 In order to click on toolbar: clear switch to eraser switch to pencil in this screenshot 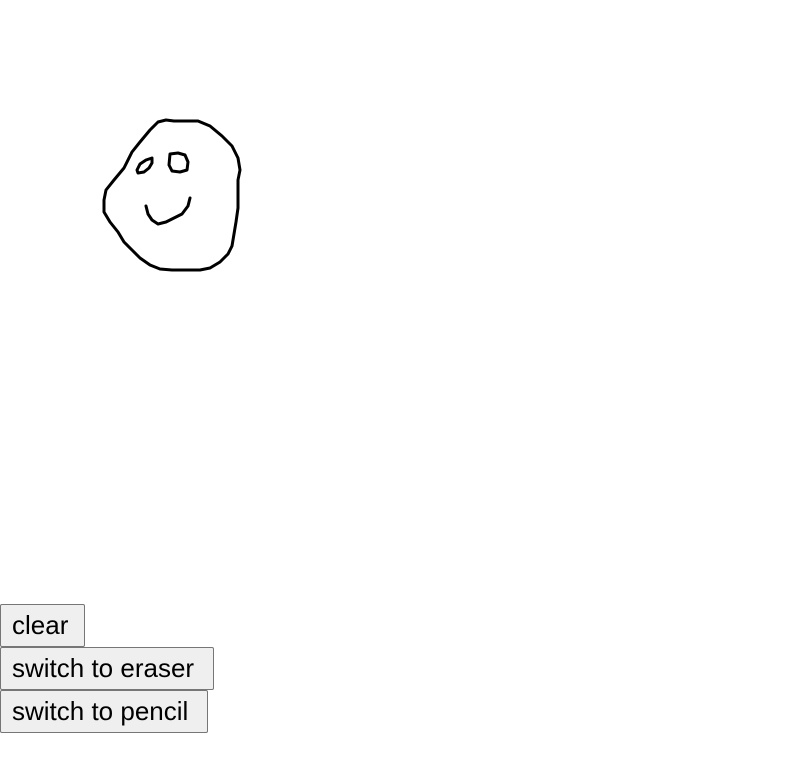, I will do `click(107, 668)`.